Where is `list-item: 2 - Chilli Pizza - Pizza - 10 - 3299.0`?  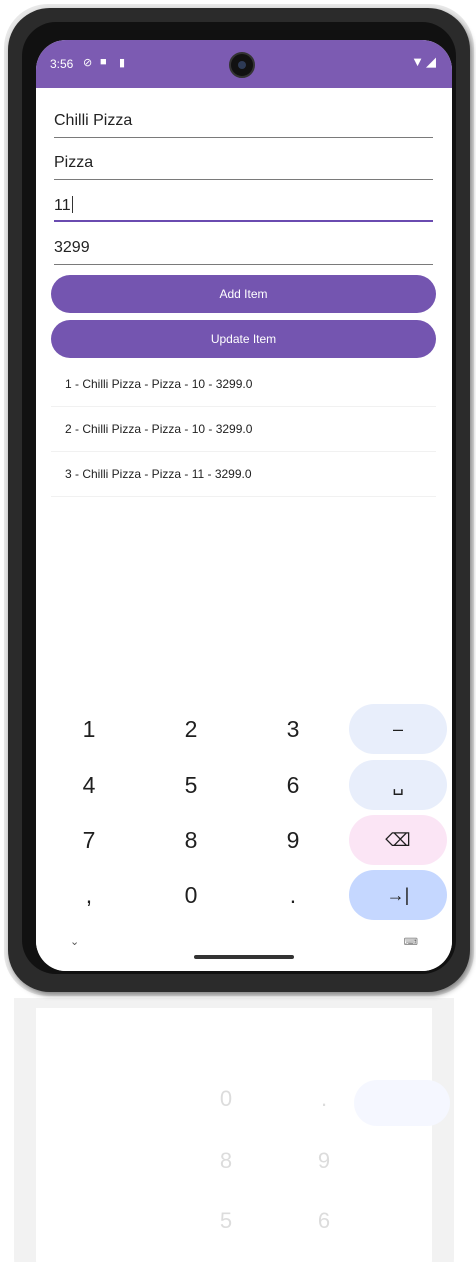
list-item: 2 - Chilli Pizza - Pizza - 10 - 3299.0 is located at coordinates (243, 429).